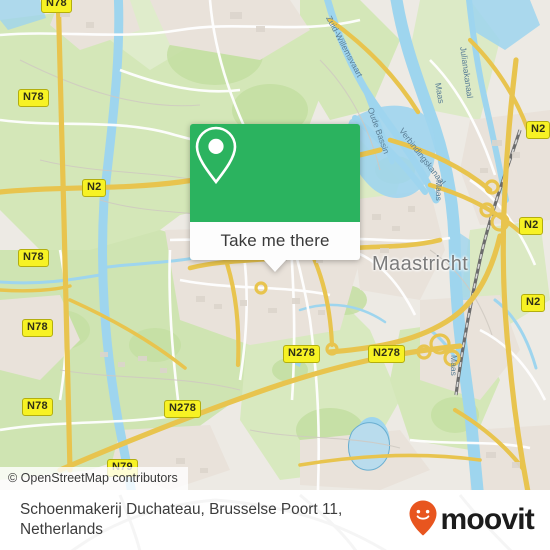 This screenshot has width=550, height=550. Describe the element at coordinates (454, 365) in the screenshot. I see `water-label-maas-6: Maas` at that location.